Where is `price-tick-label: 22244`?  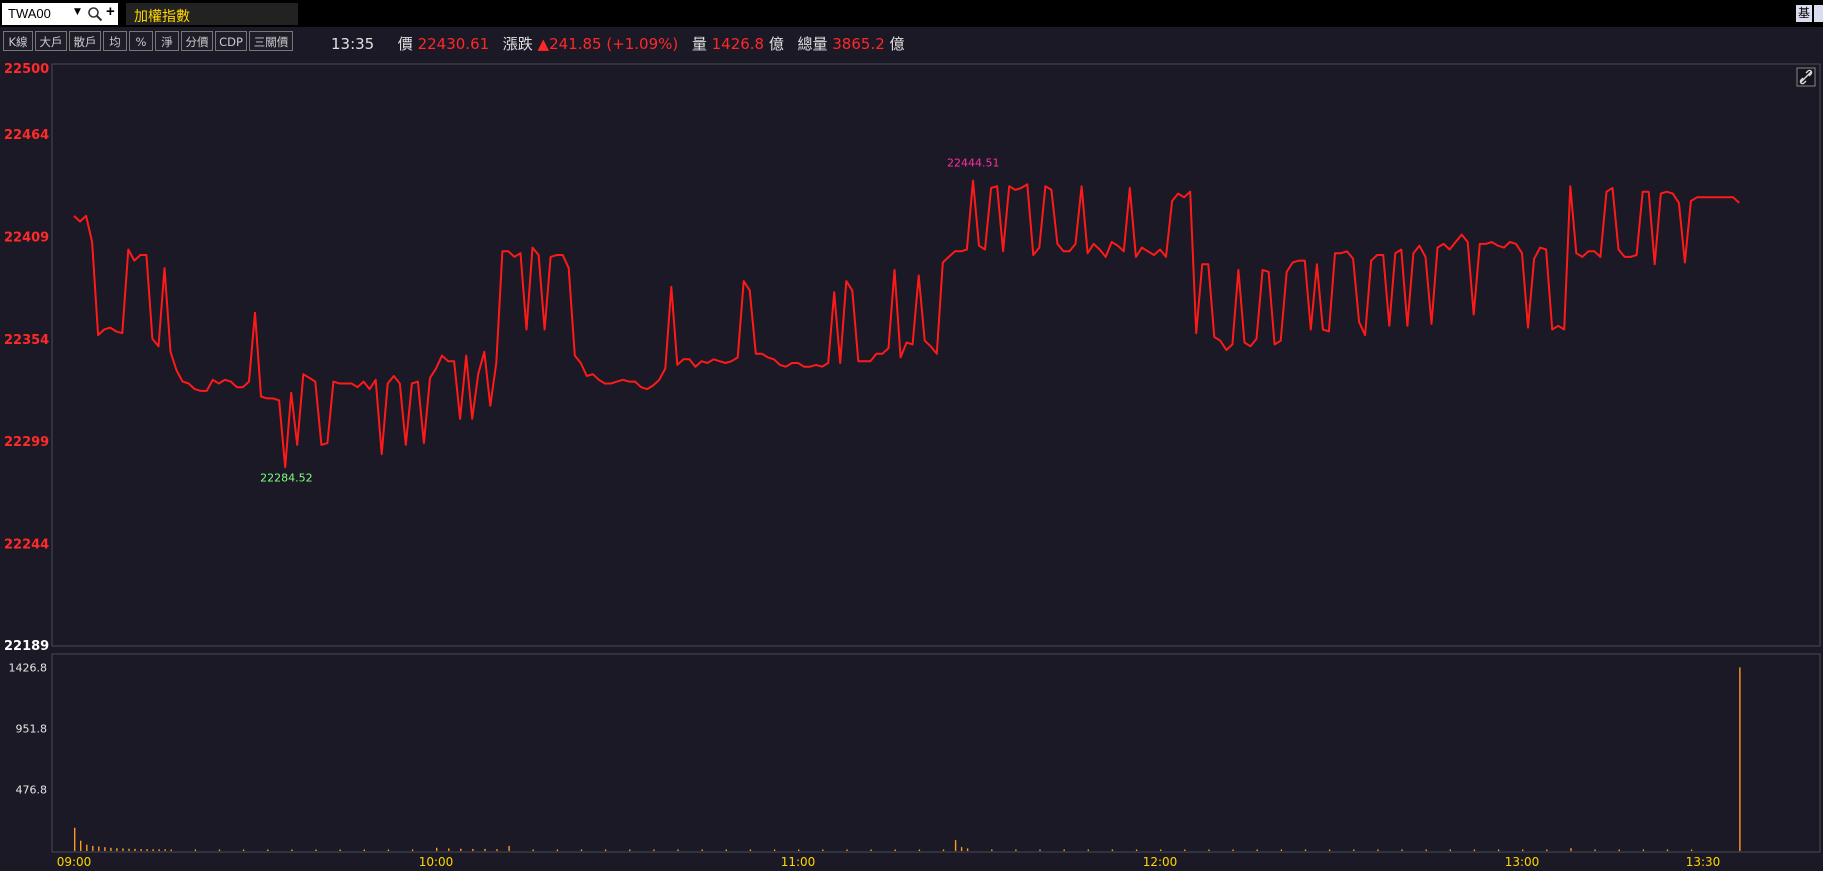 price-tick-label: 22244 is located at coordinates (26, 545).